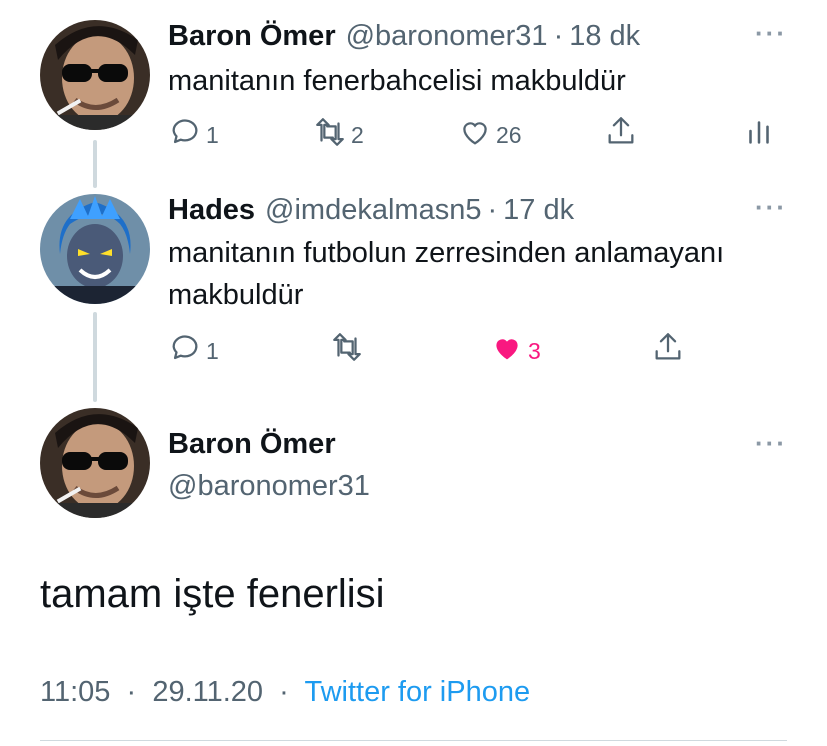  I want to click on heart-icon, so click(475, 133).